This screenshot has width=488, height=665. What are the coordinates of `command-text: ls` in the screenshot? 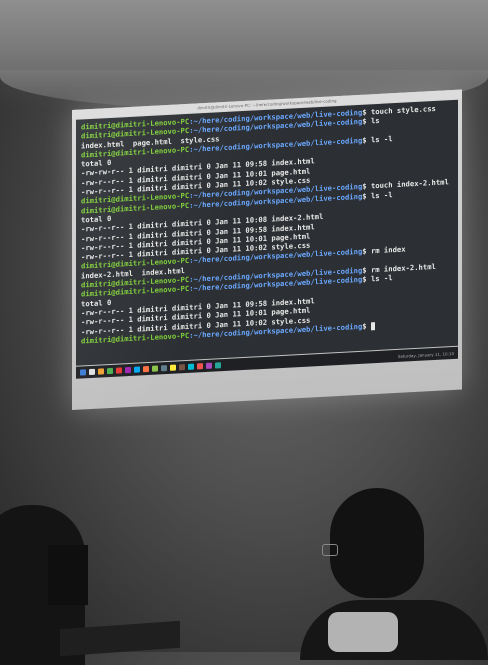 It's located at (375, 121).